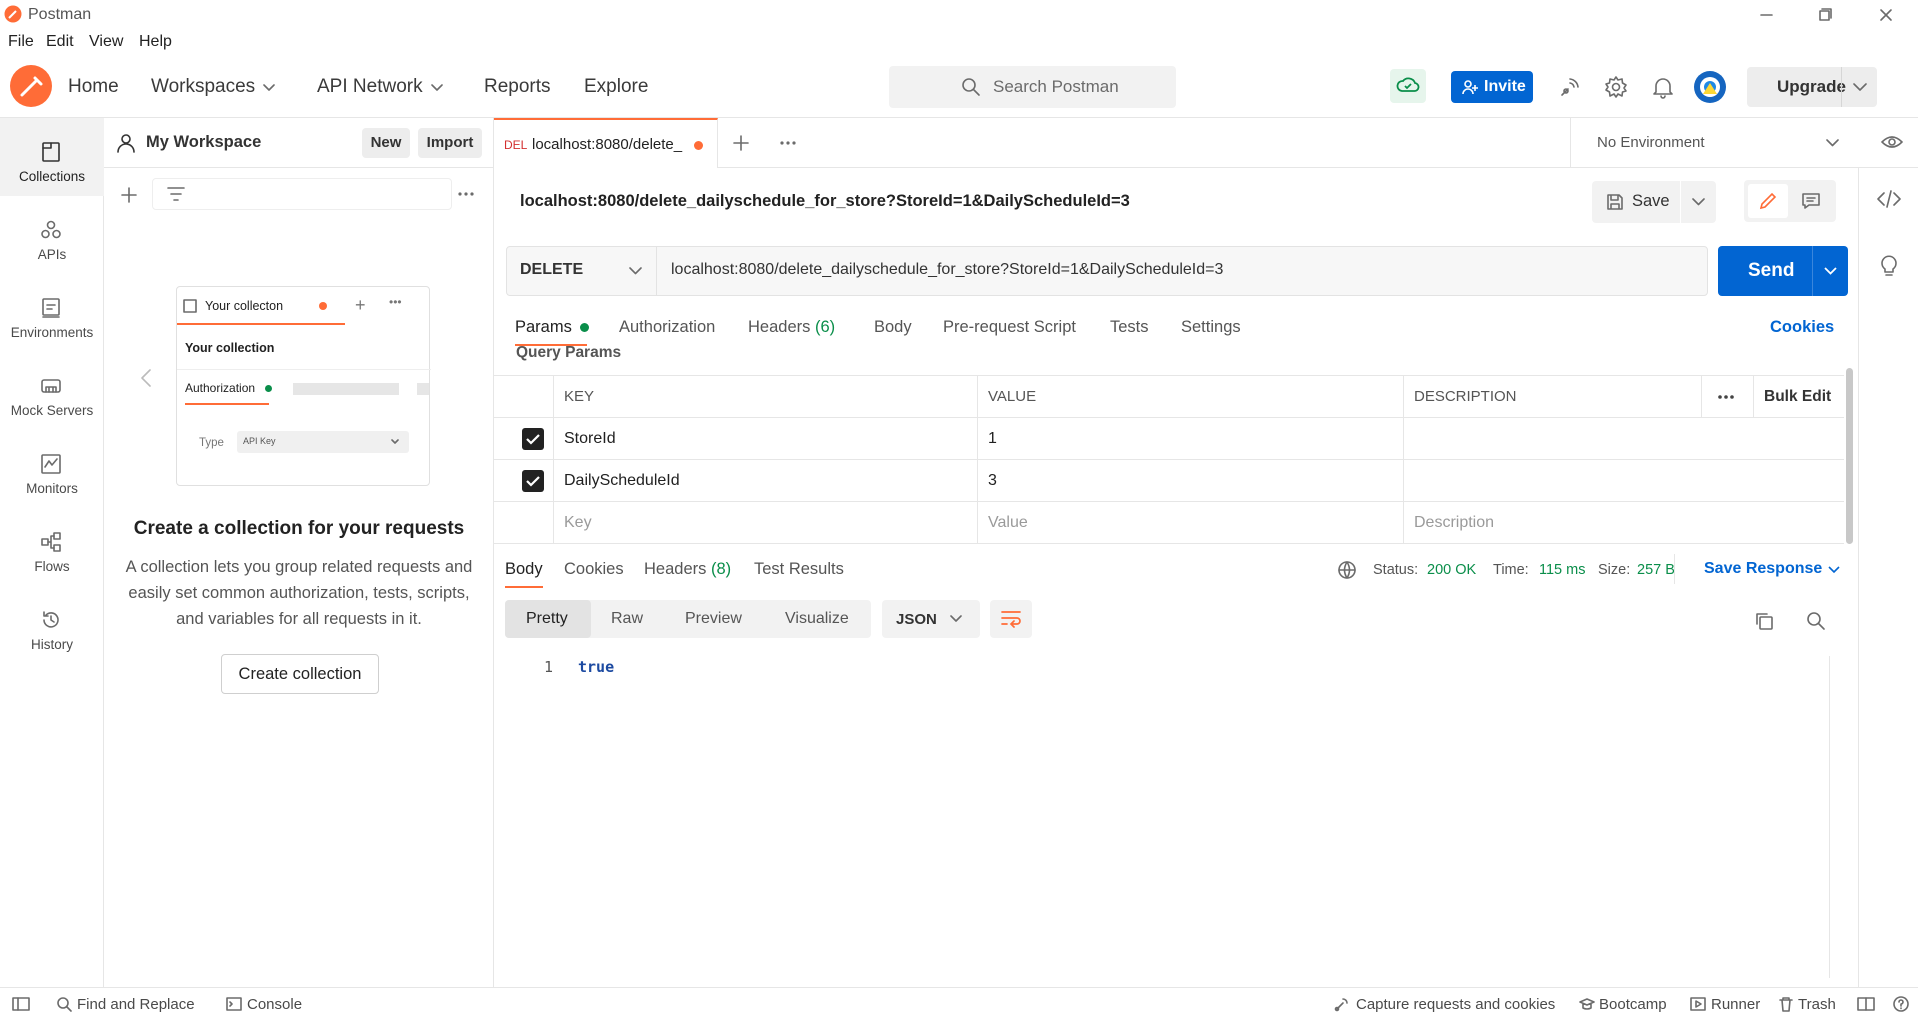 The width and height of the screenshot is (1918, 1019). Describe the element at coordinates (1763, 569) in the screenshot. I see `save-response-button: Save Response` at that location.